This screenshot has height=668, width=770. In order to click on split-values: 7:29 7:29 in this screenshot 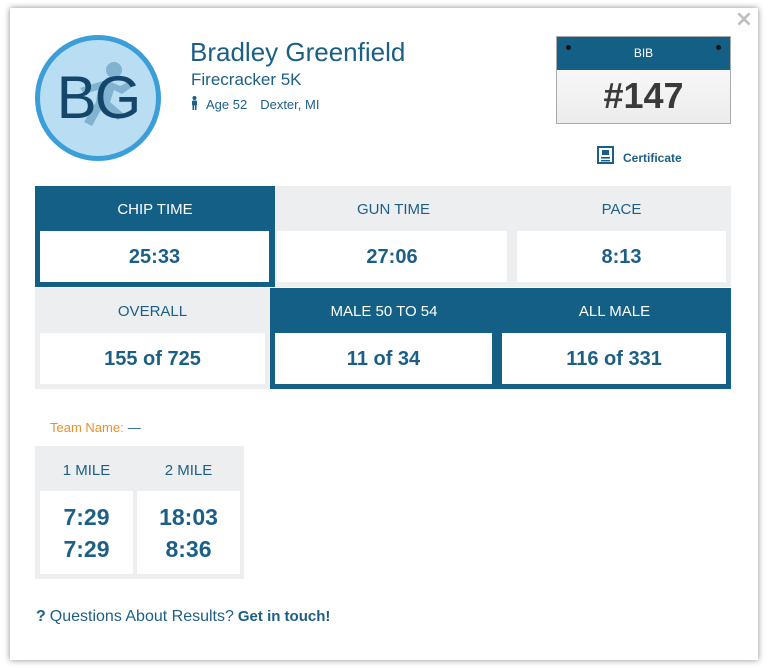, I will do `click(86, 532)`.